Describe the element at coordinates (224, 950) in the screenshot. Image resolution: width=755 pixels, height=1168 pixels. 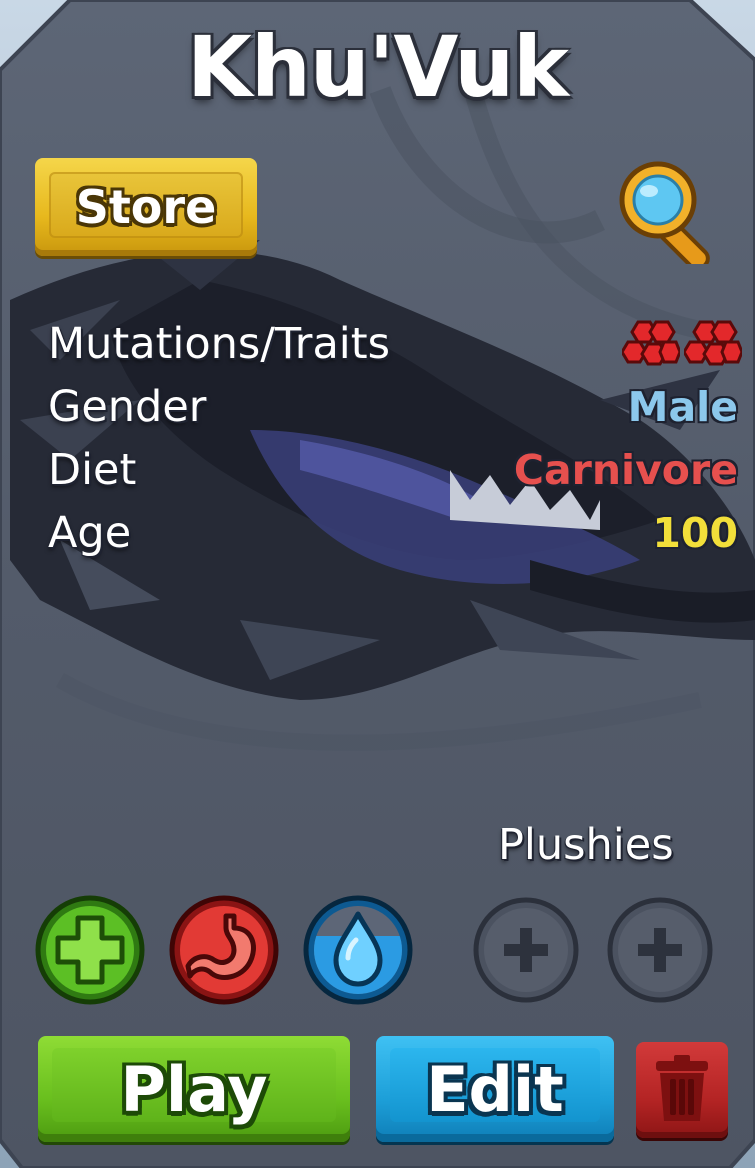
I see `stomach-hunger-icon` at that location.